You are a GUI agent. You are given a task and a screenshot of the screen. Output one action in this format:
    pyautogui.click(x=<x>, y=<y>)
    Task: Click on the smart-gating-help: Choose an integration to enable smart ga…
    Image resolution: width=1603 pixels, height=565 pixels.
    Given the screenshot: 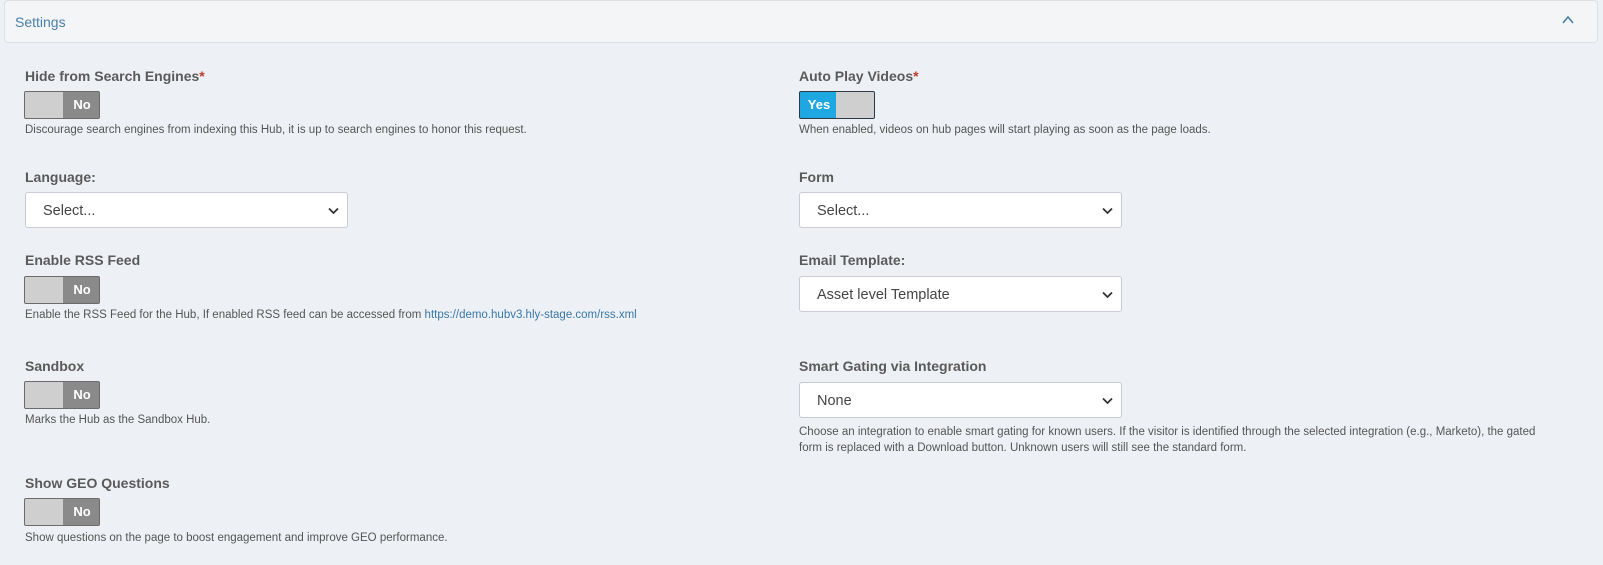 What is the action you would take?
    pyautogui.click(x=1167, y=440)
    